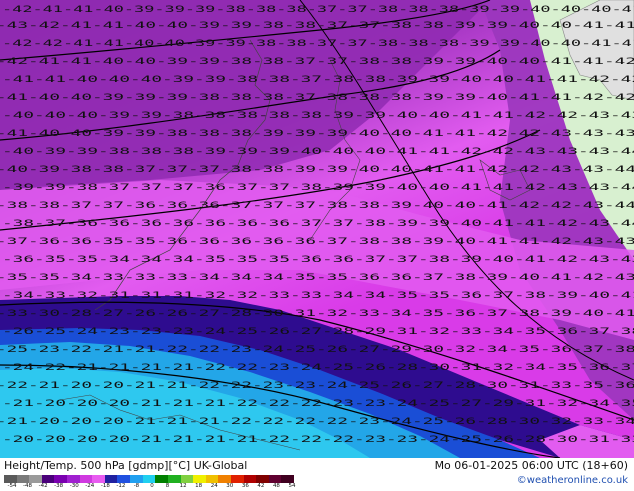 This screenshot has height=491, width=634. I want to click on scale-tick-label: 42, so click(261, 486).